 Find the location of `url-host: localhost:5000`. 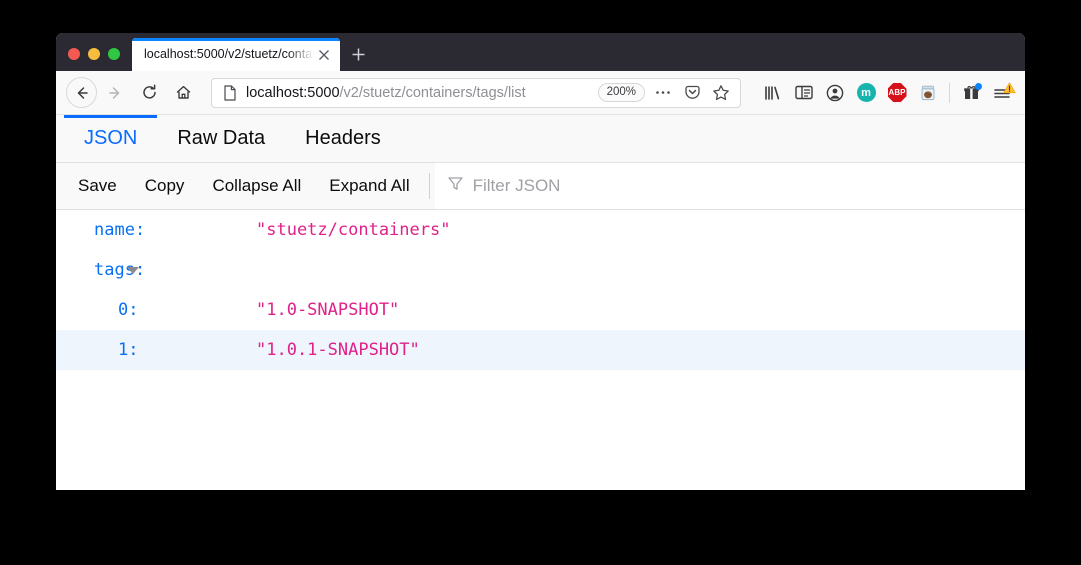

url-host: localhost:5000 is located at coordinates (293, 92).